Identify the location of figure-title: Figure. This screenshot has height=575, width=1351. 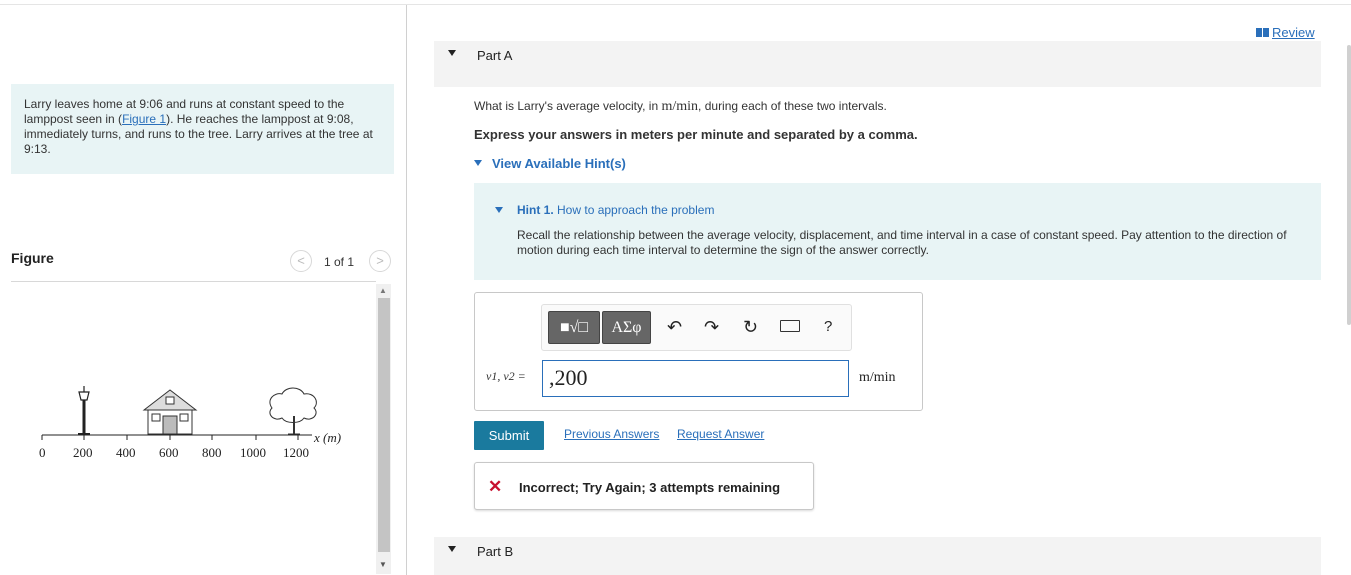
(32, 258).